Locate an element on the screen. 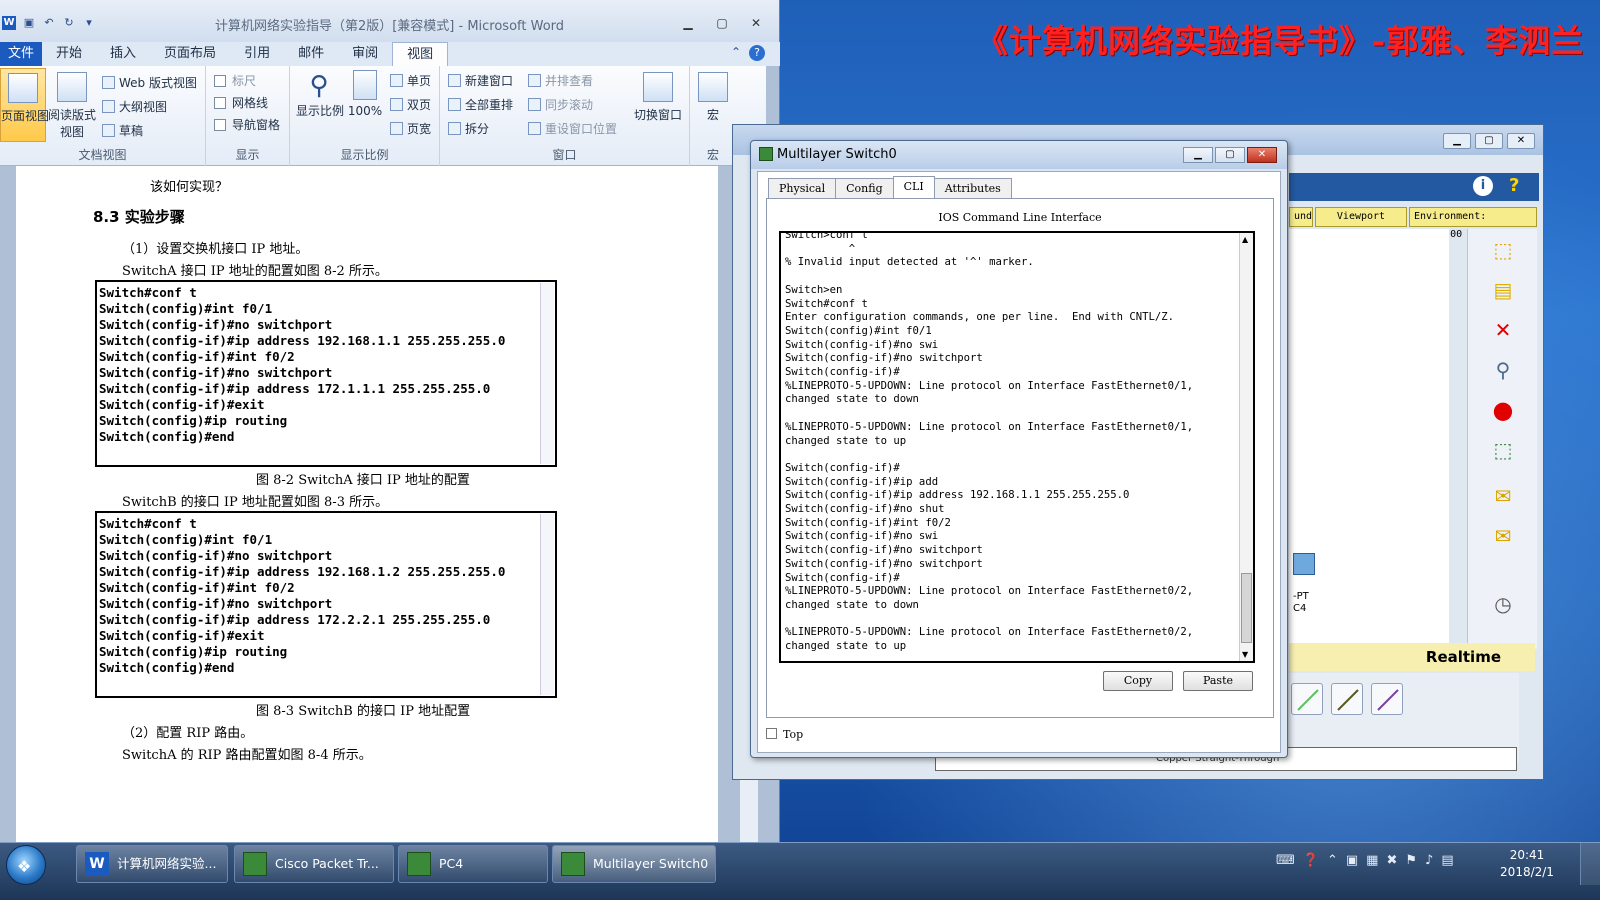  clock: 20:41 2018/2/1 is located at coordinates (1527, 864).